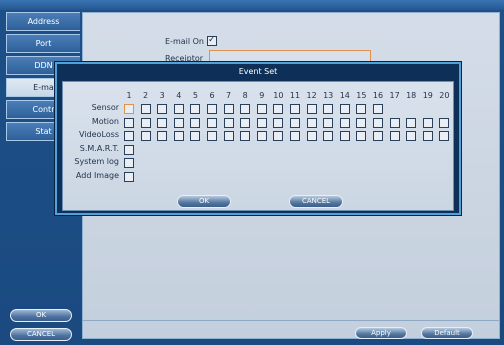  Describe the element at coordinates (447, 333) in the screenshot. I see `default-button: Default` at that location.